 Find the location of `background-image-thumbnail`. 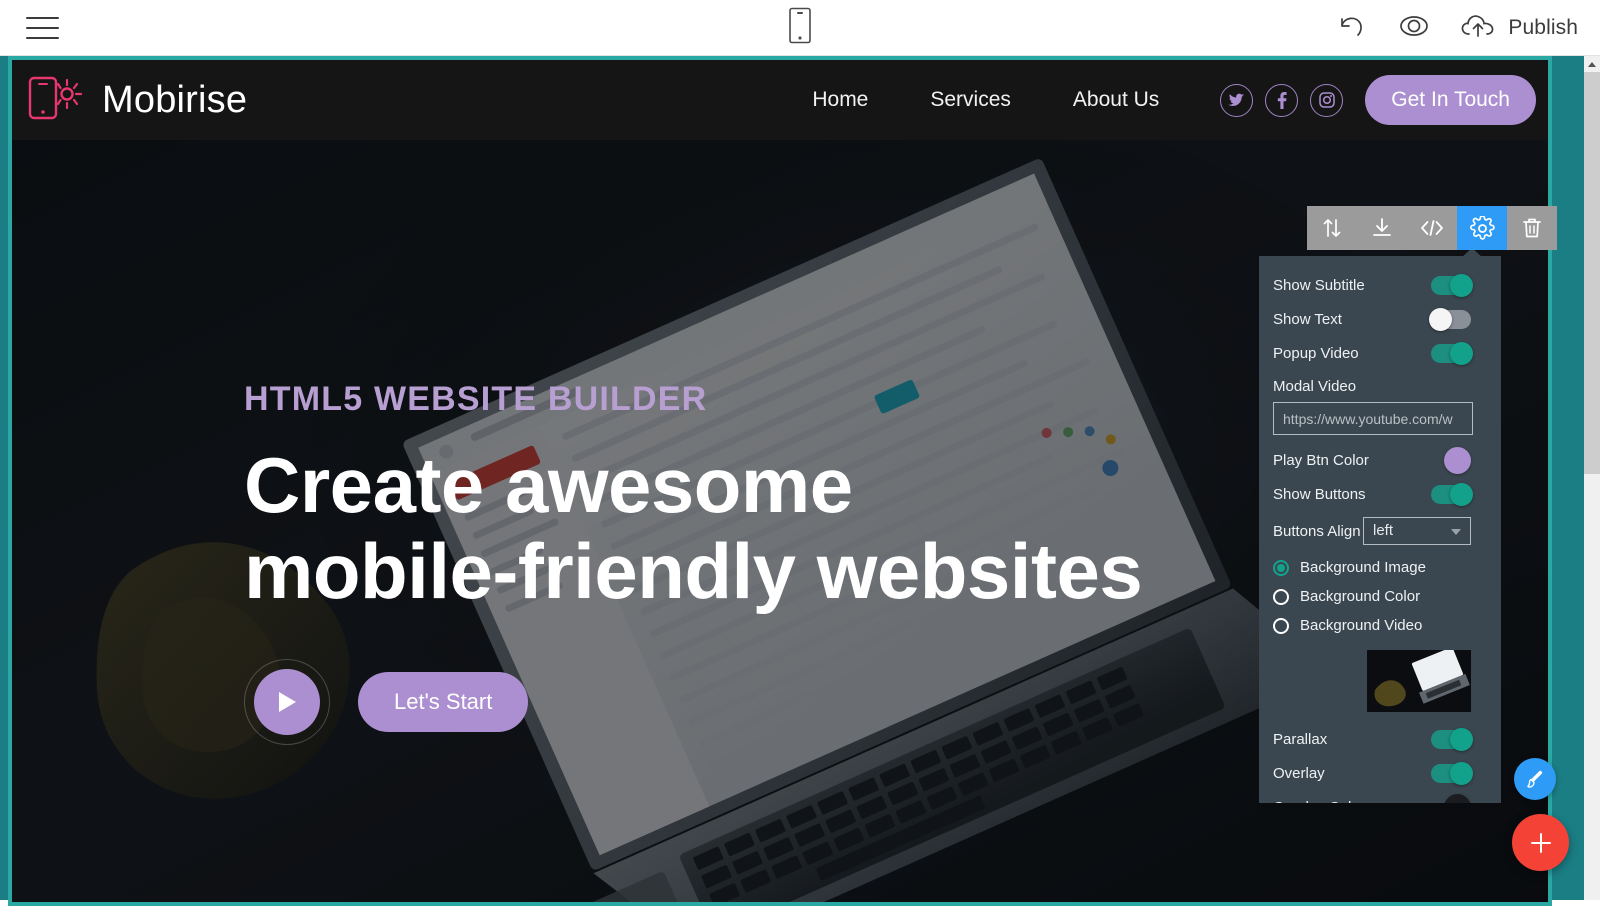

background-image-thumbnail is located at coordinates (1419, 681).